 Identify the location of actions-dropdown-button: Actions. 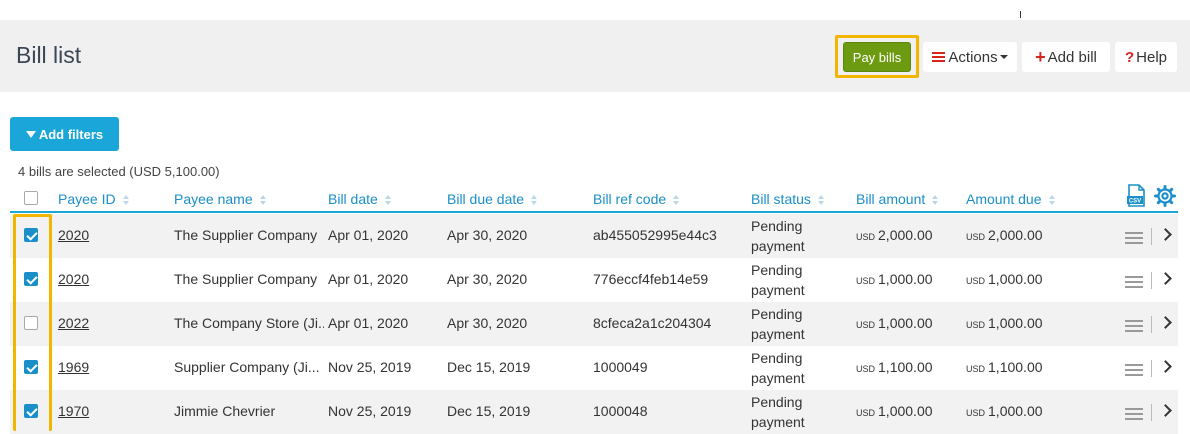
(970, 57).